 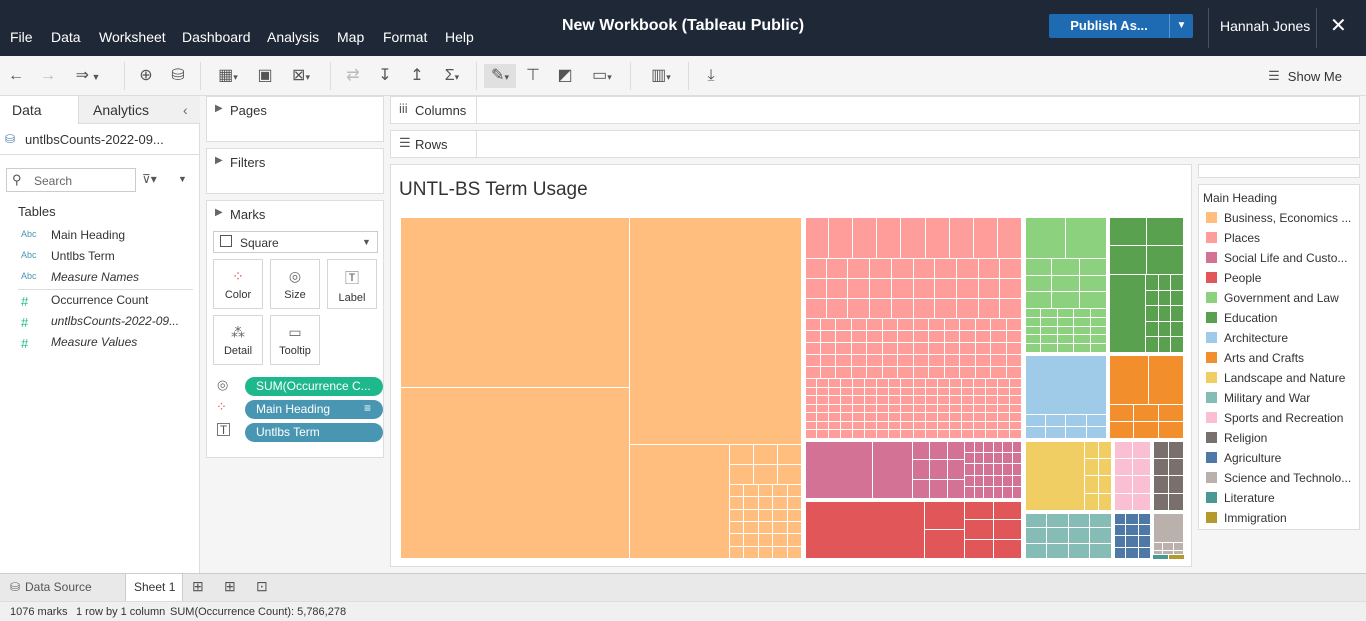 I want to click on tooltip-button: ▭ Tooltip, so click(x=295, y=340).